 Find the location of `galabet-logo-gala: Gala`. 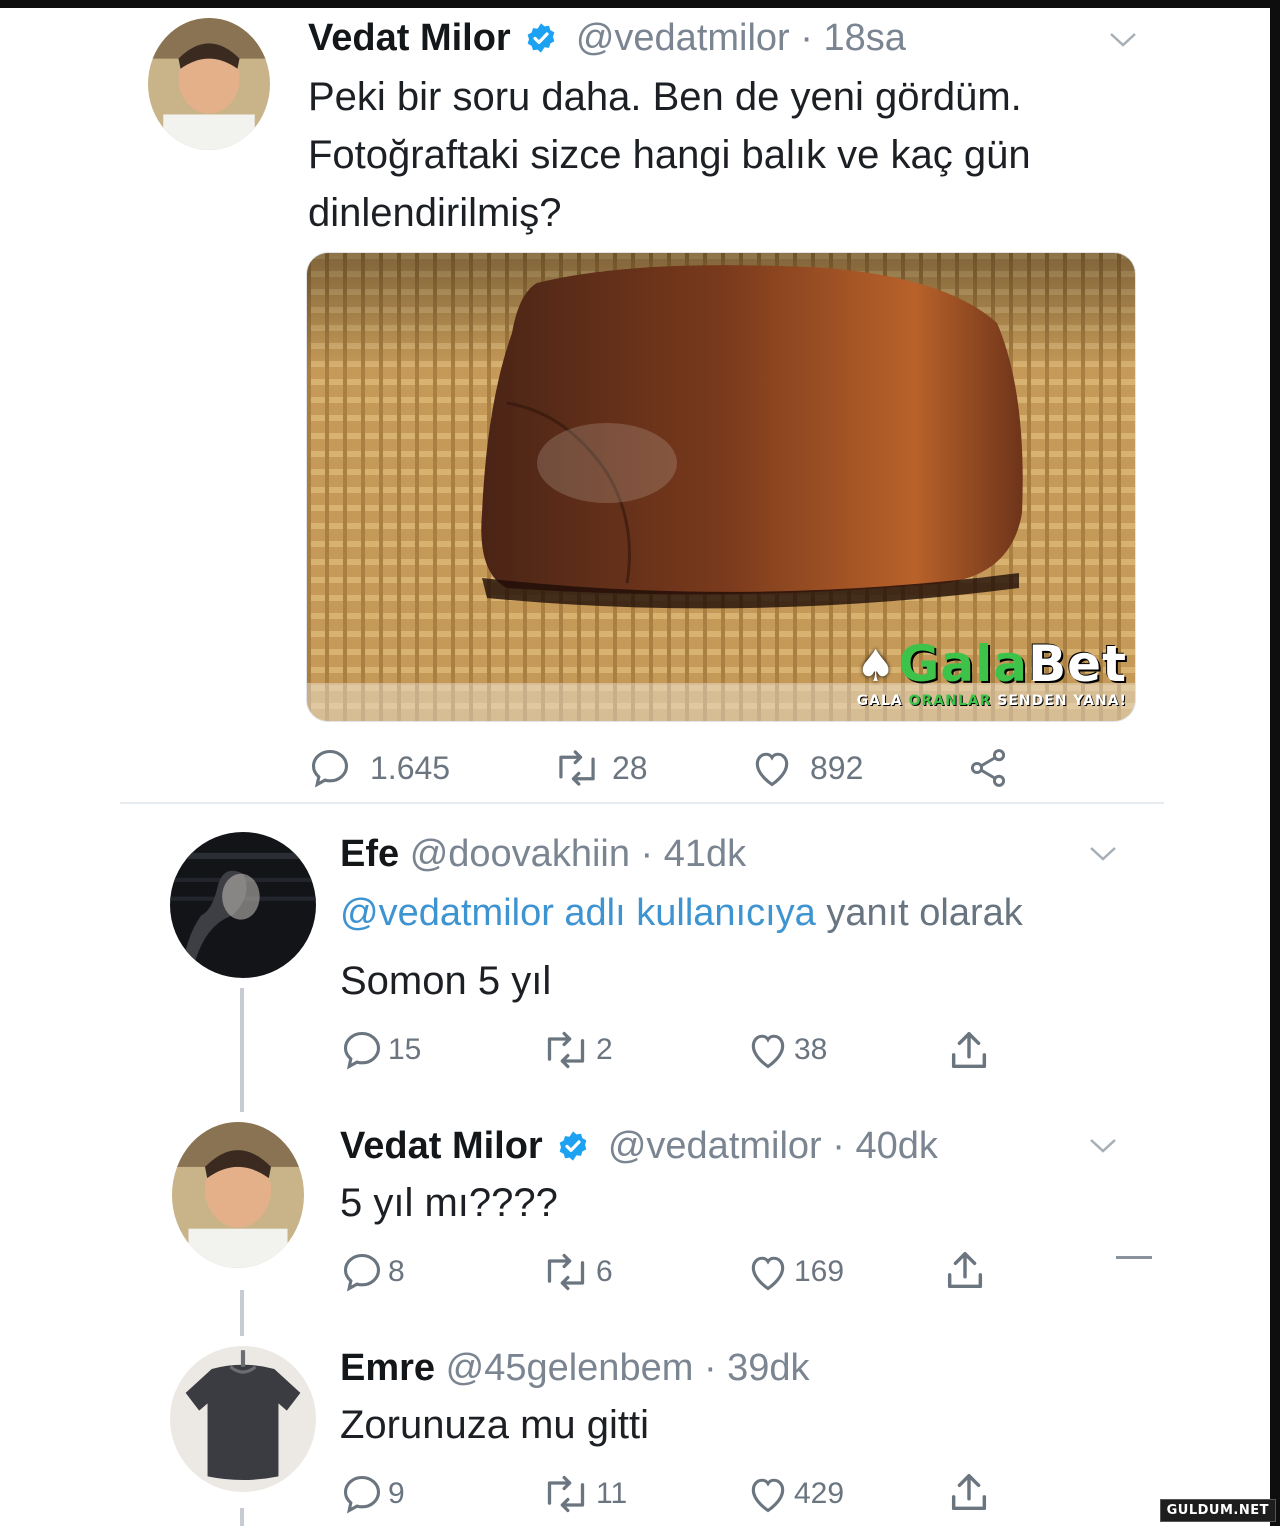

galabet-logo-gala: Gala is located at coordinates (963, 664).